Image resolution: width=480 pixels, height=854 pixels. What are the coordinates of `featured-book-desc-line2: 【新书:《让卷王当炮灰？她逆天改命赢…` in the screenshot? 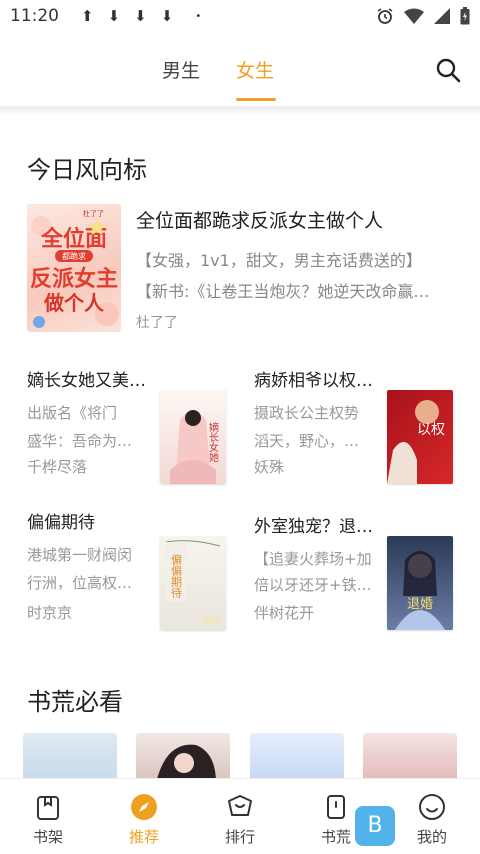 It's located at (283, 291).